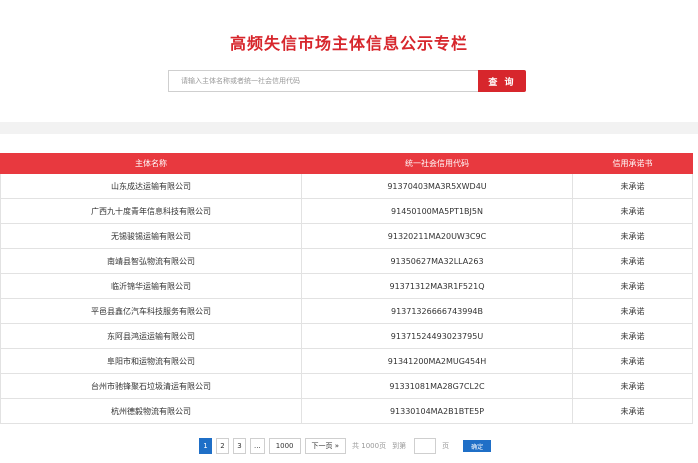 The image size is (698, 463). I want to click on table-row: 台州市驰锋聚石垃圾清运有限公司 91331081MA28G7CL2C 未承诺, so click(346, 386).